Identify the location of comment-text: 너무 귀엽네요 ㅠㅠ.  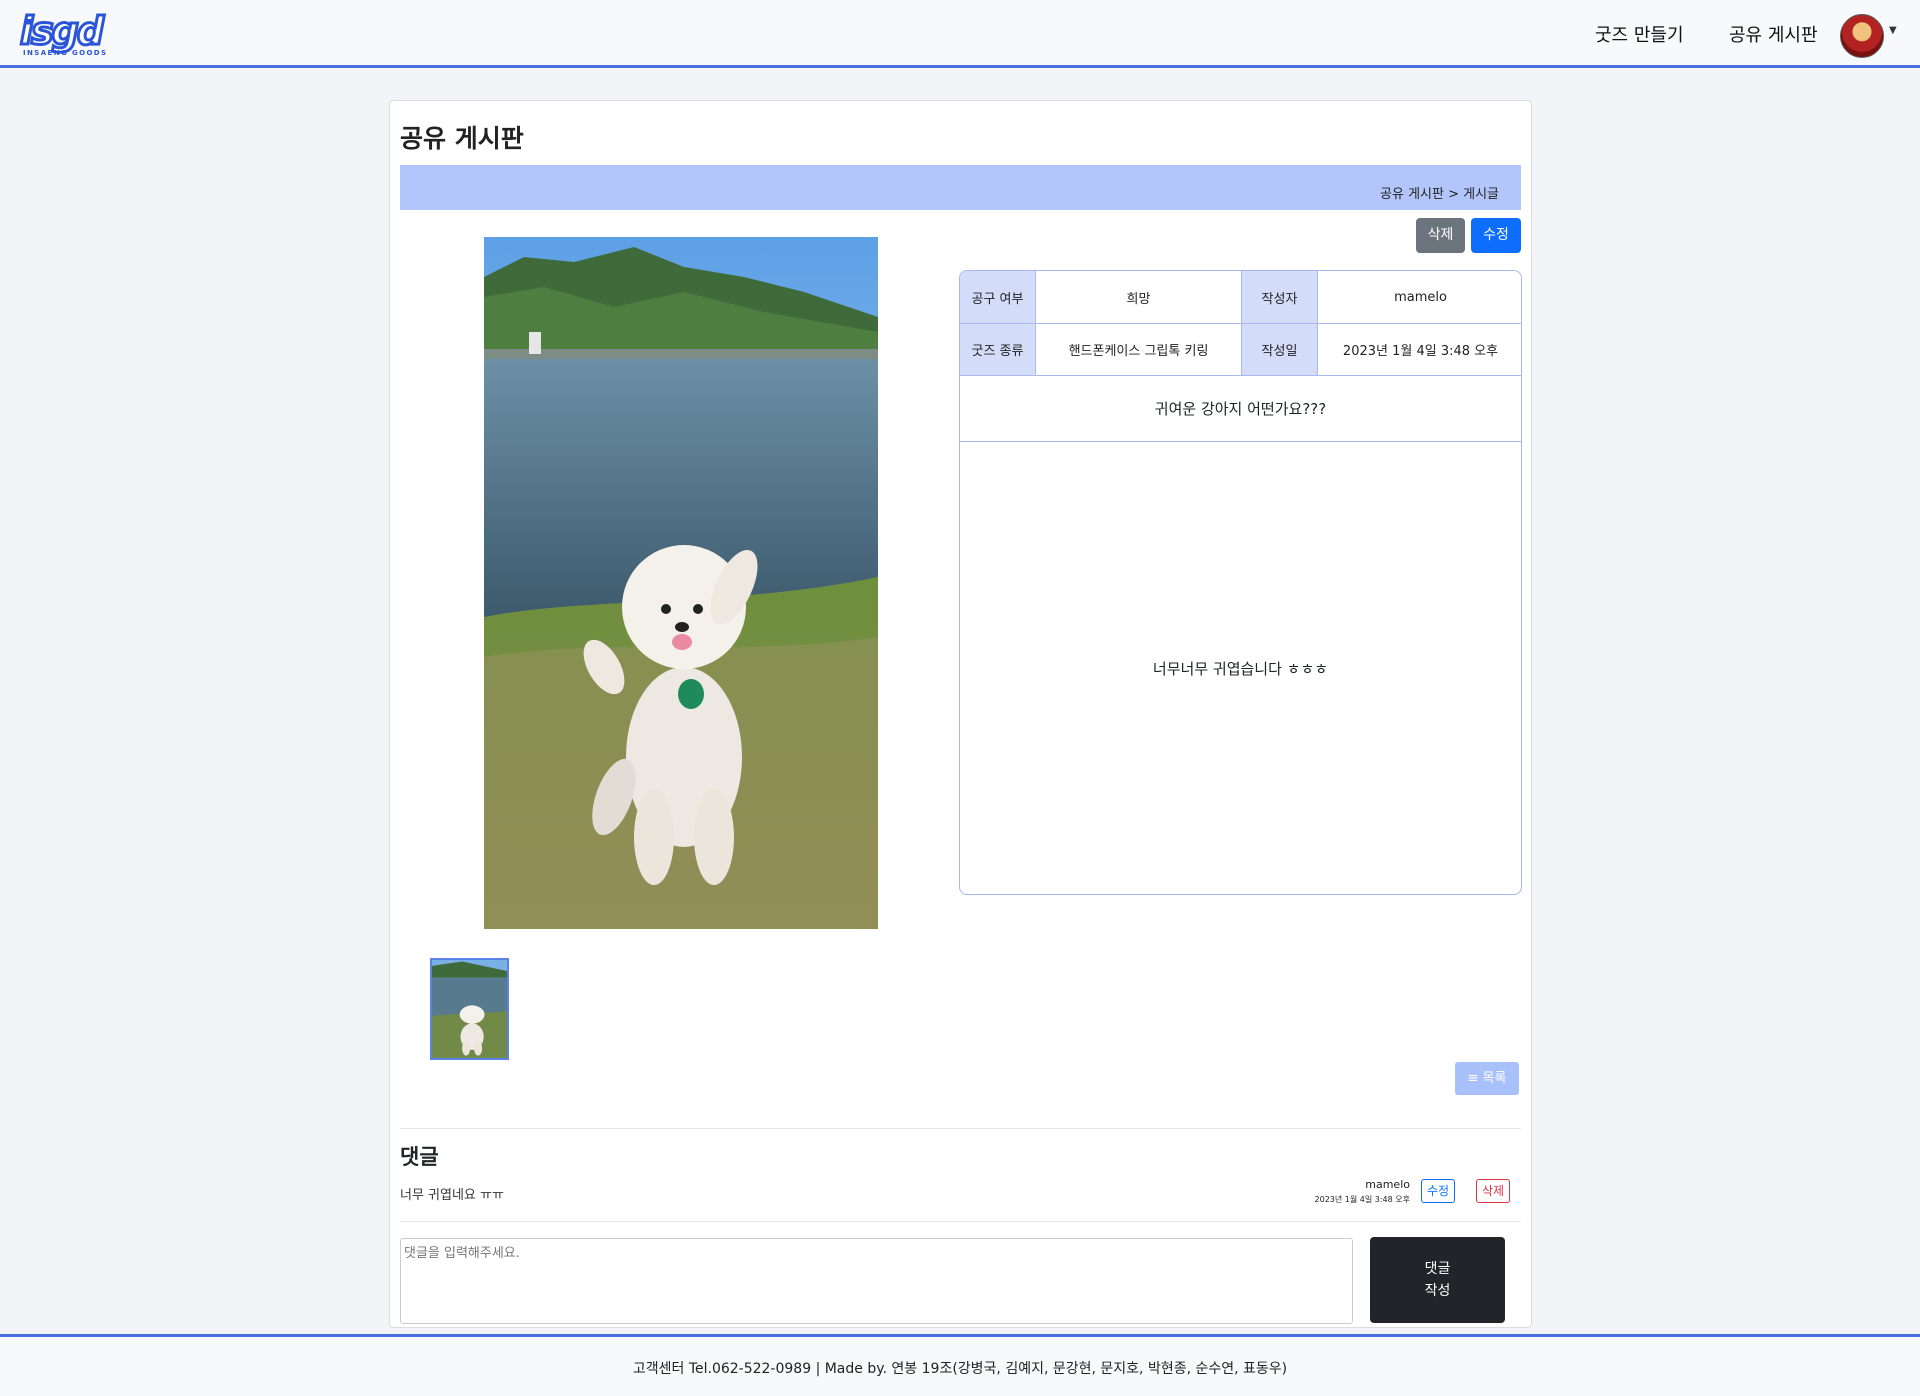
(452, 1195).